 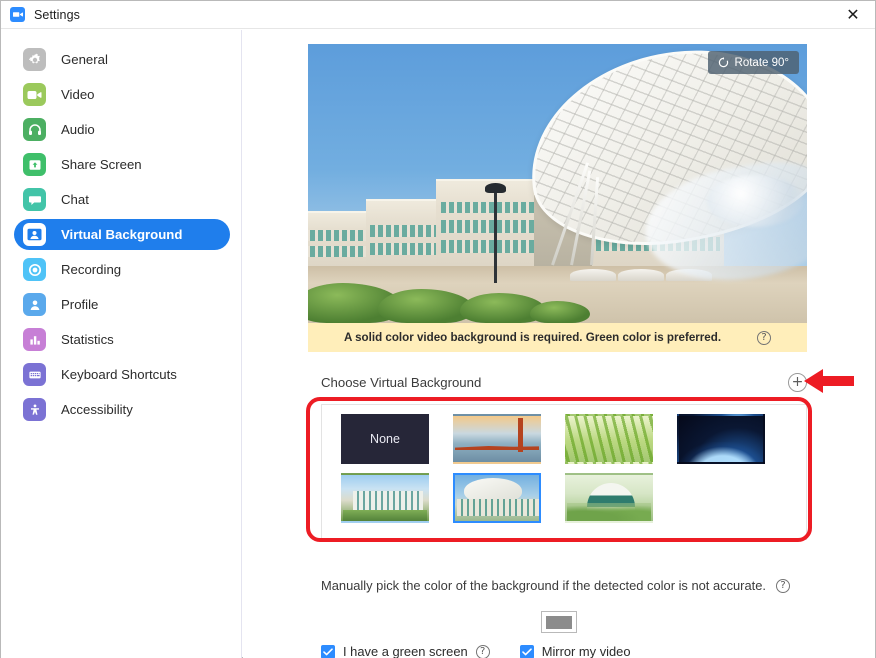 I want to click on preview-hedge, so click(x=560, y=312).